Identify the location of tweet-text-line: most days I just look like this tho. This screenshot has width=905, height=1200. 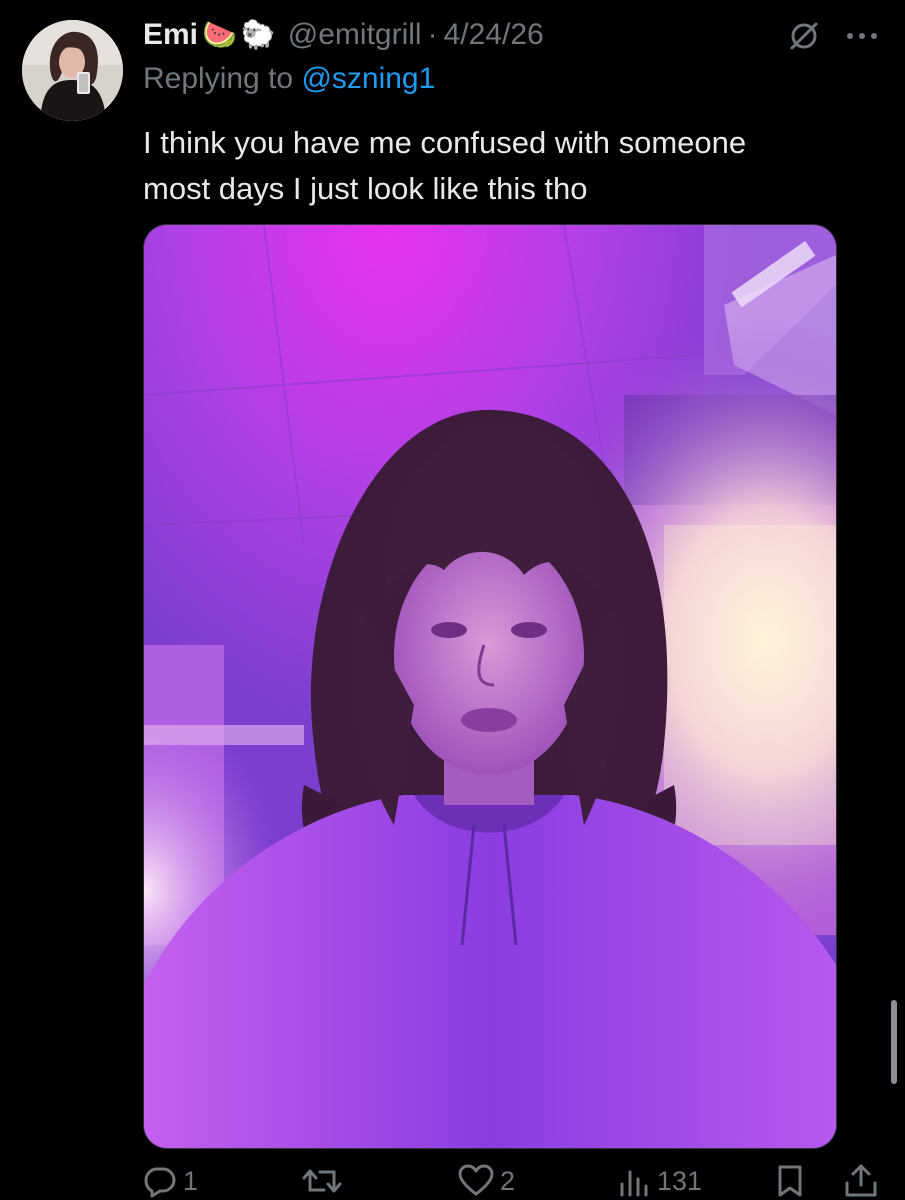
(365, 188).